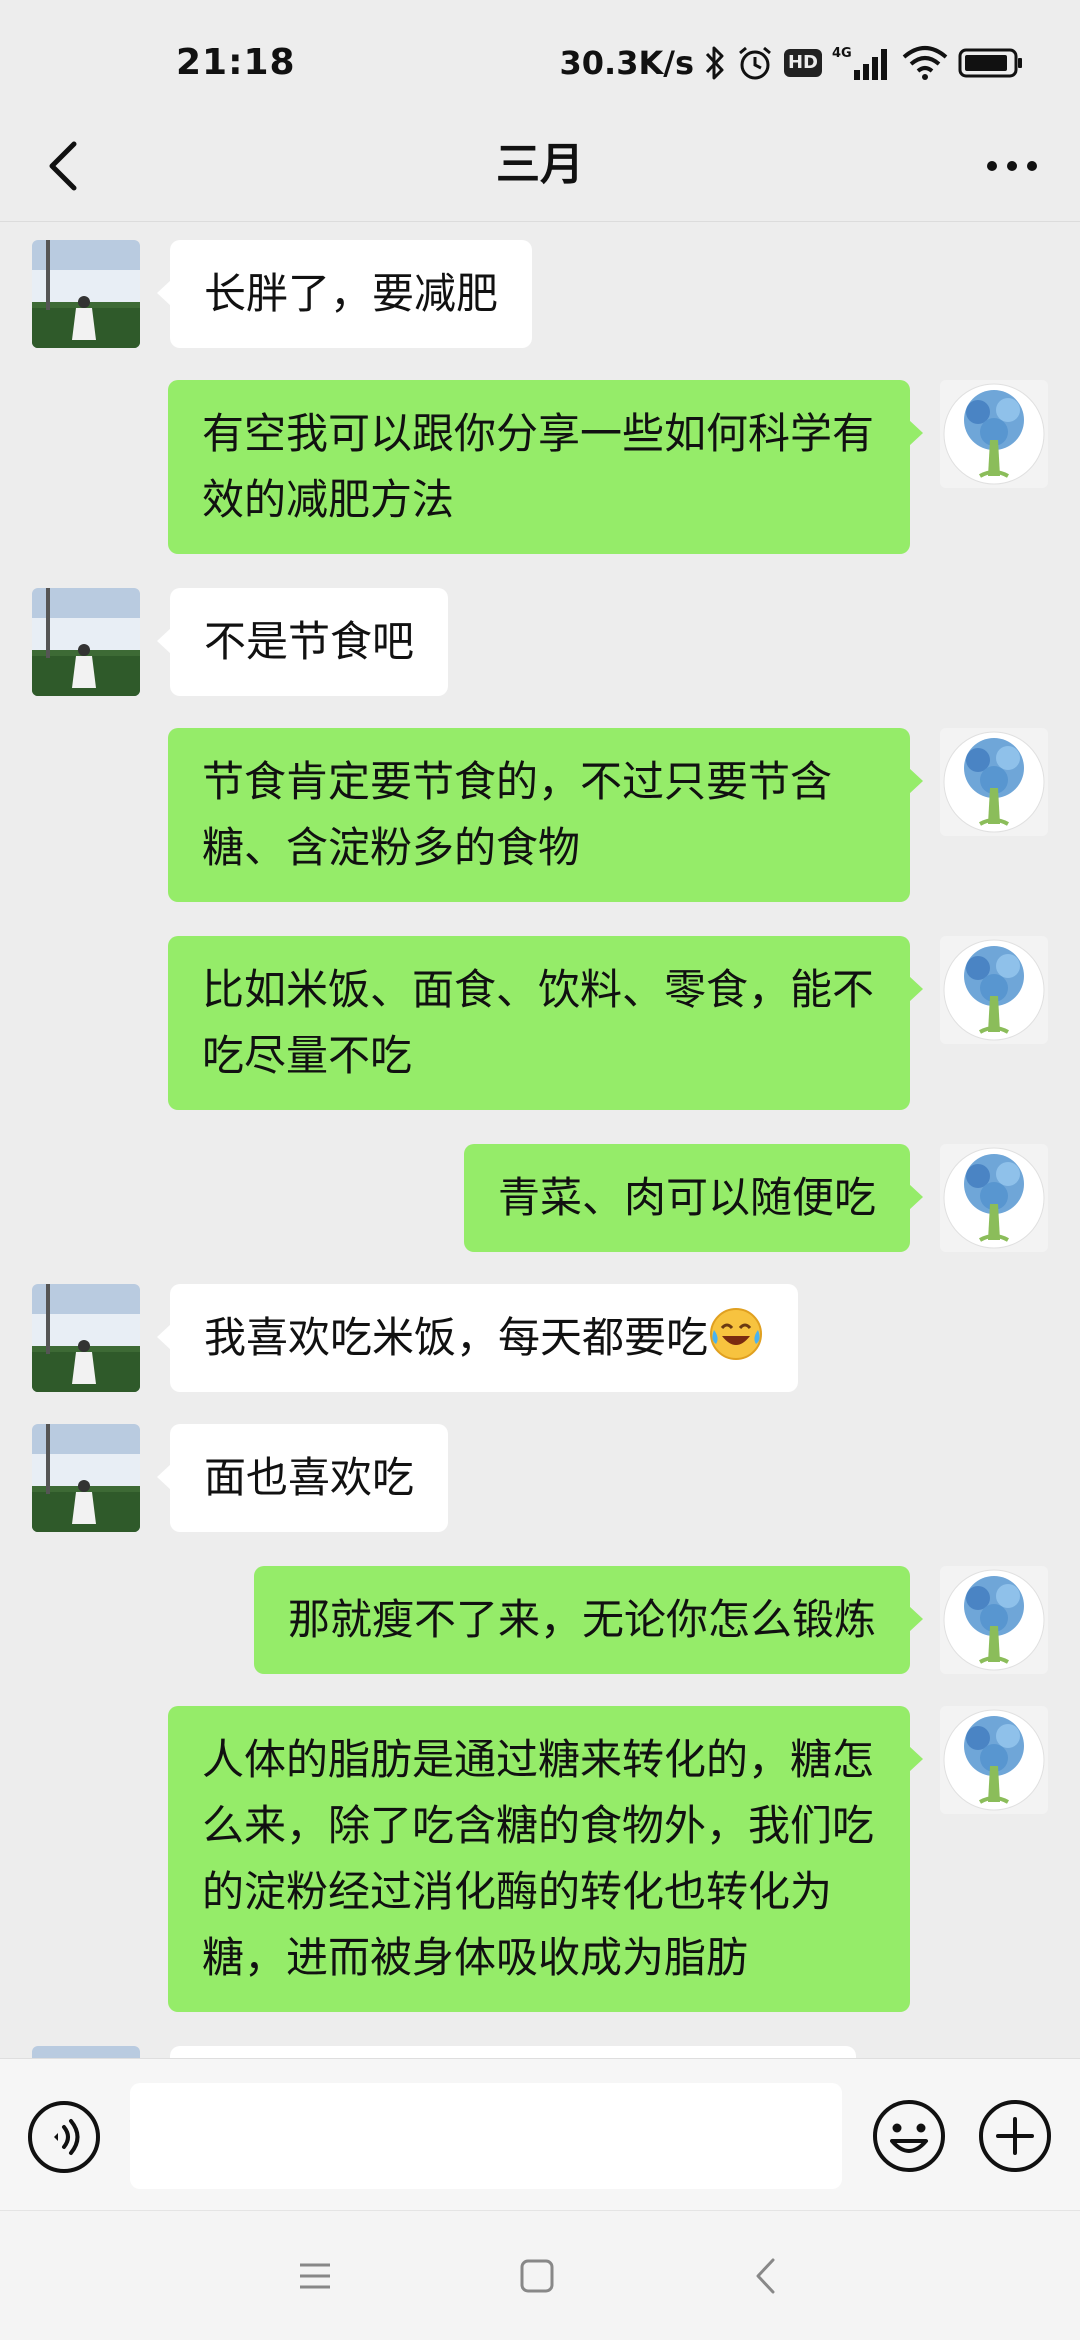  I want to click on message-bubble: 长胖了，要减肥, so click(344, 294).